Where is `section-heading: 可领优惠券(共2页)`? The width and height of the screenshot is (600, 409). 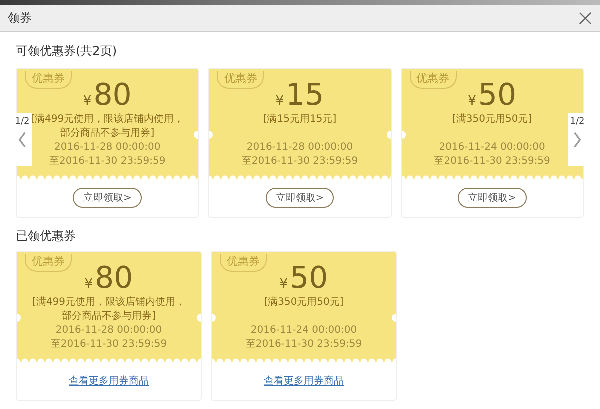
section-heading: 可领优惠券(共2页) is located at coordinates (67, 51).